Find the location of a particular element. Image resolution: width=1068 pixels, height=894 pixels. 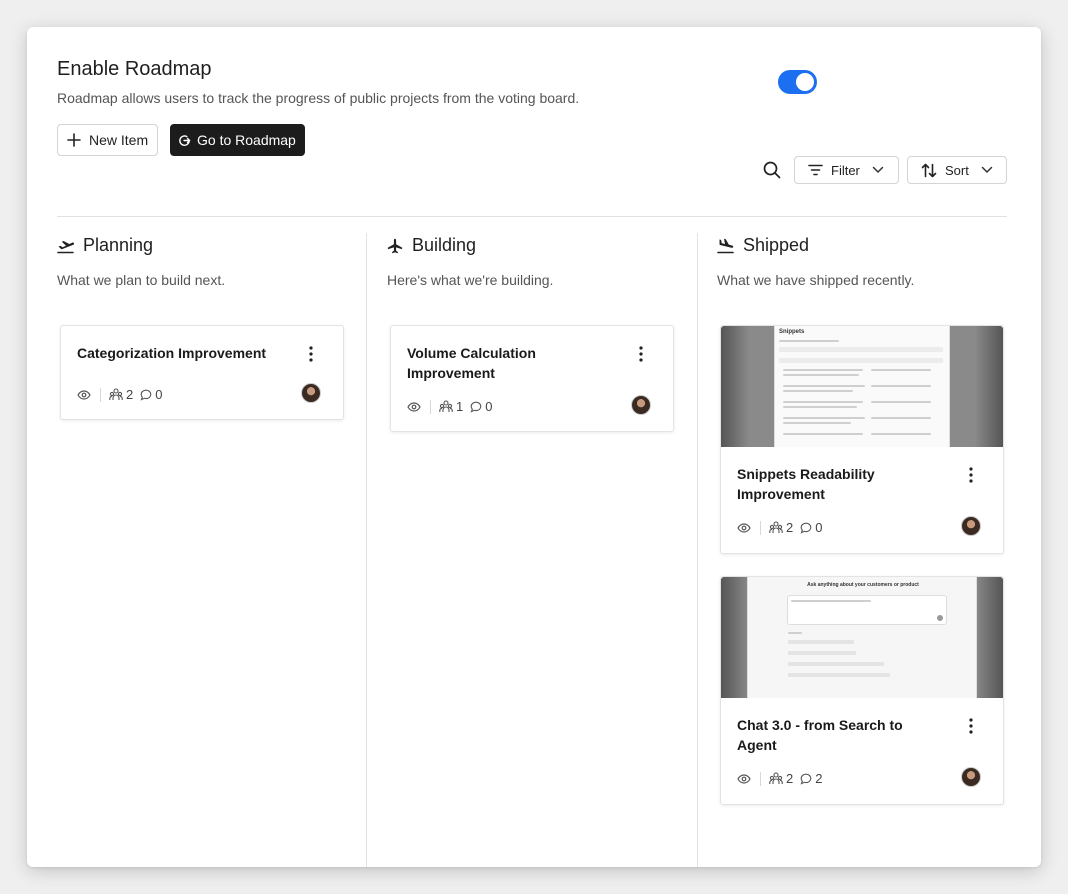

search-button is located at coordinates (772, 170).